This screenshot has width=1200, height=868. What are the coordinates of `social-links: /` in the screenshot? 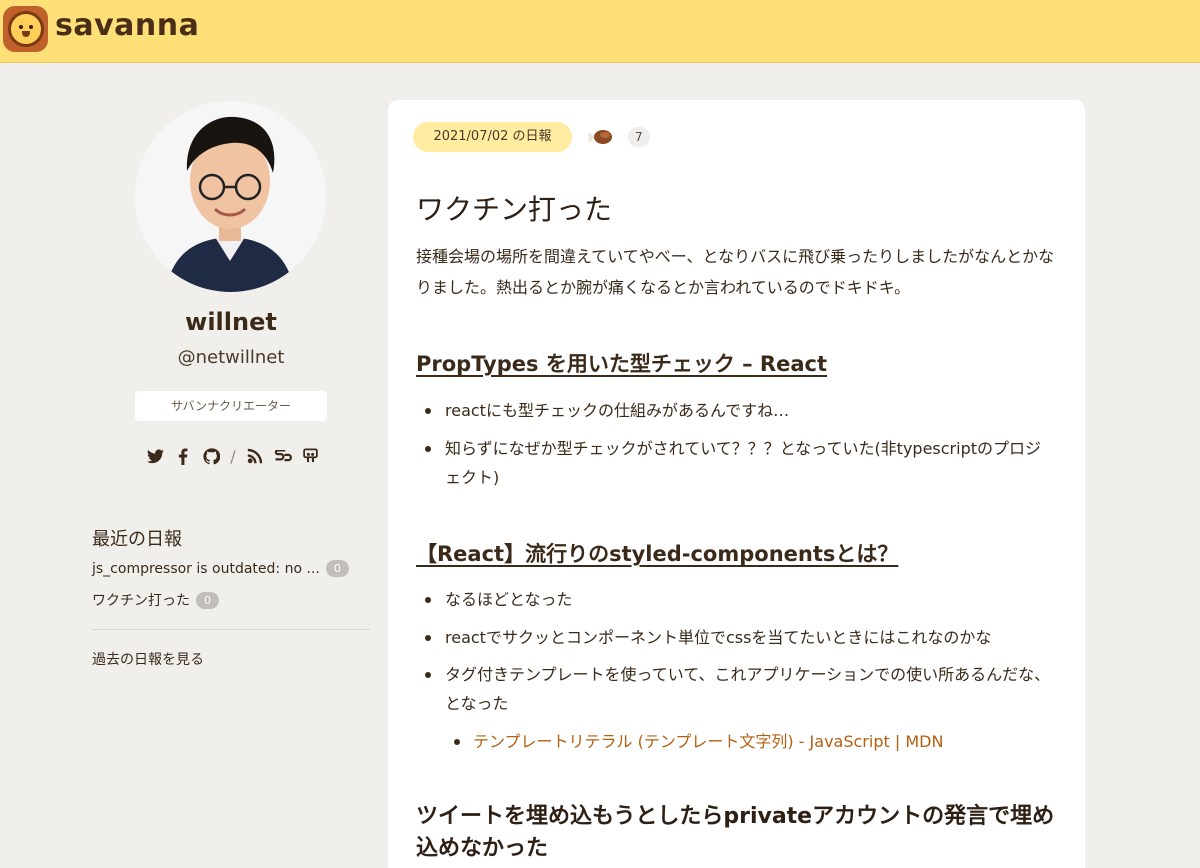 It's located at (233, 456).